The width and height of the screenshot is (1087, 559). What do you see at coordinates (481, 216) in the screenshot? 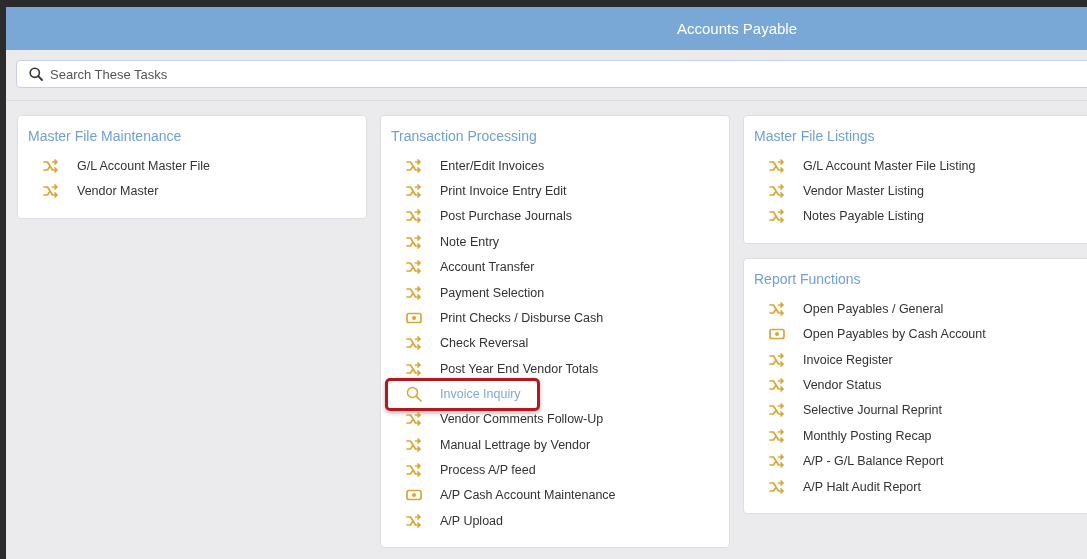
I see `task-item: Post Purchase Journals` at bounding box center [481, 216].